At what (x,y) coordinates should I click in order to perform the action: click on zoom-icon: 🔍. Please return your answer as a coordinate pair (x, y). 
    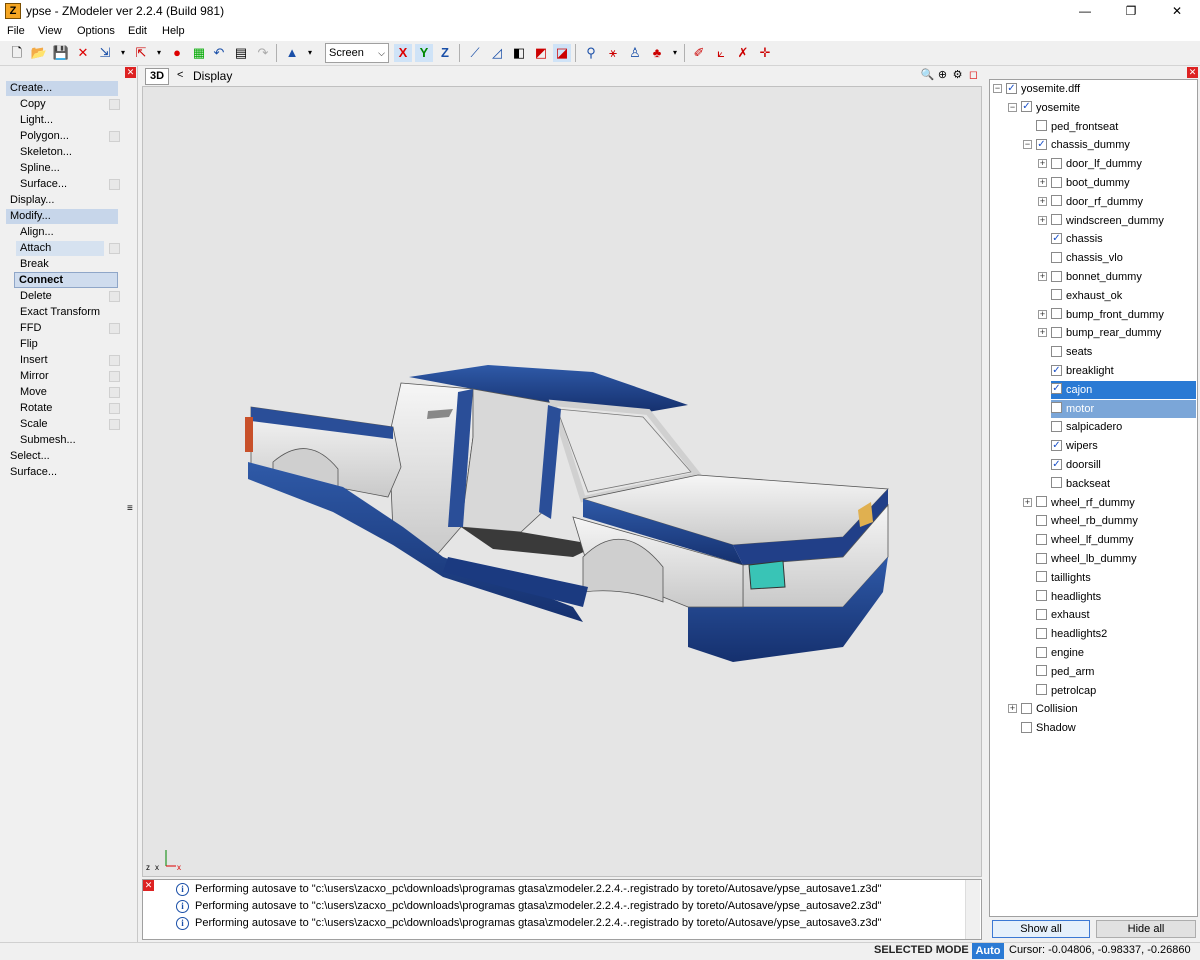
    Looking at the image, I should click on (927, 75).